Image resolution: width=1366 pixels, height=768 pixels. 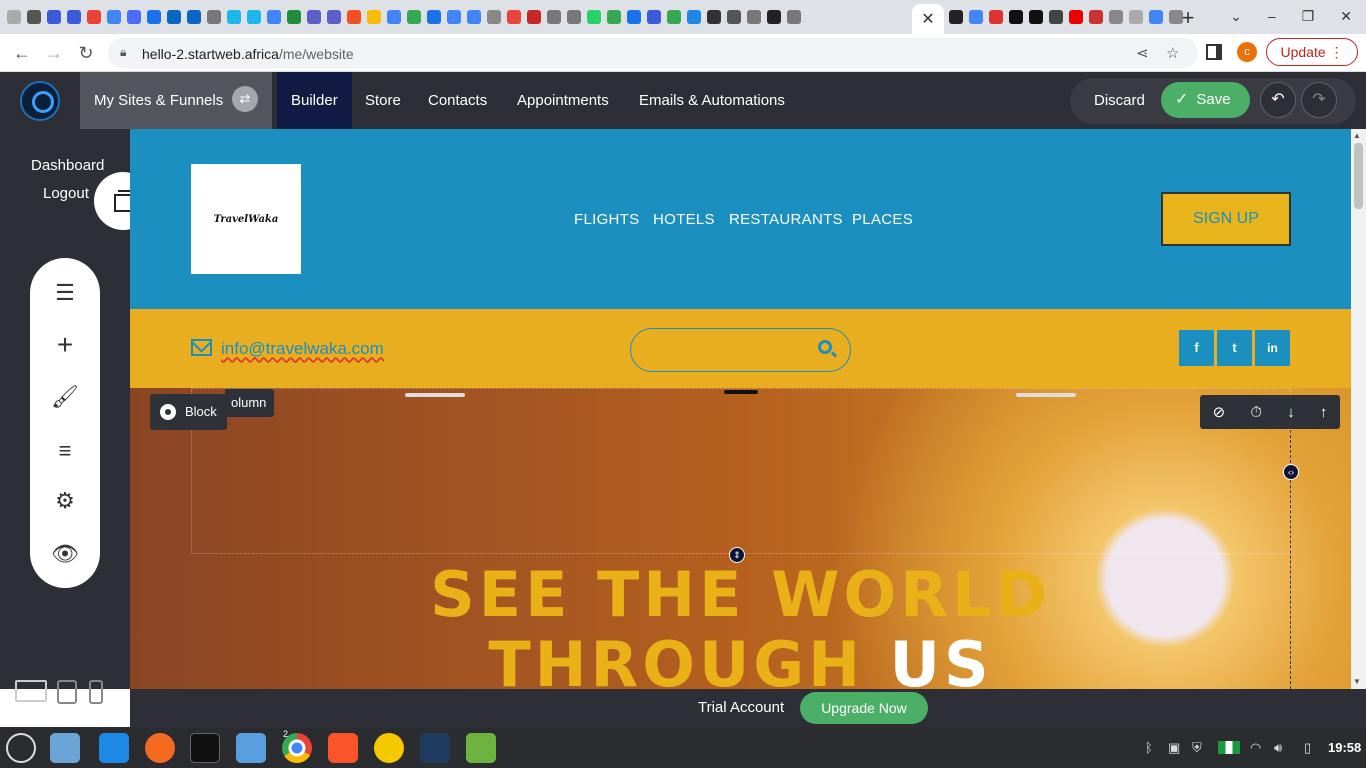 I want to click on filter-icon: ≡, so click(x=65, y=451).